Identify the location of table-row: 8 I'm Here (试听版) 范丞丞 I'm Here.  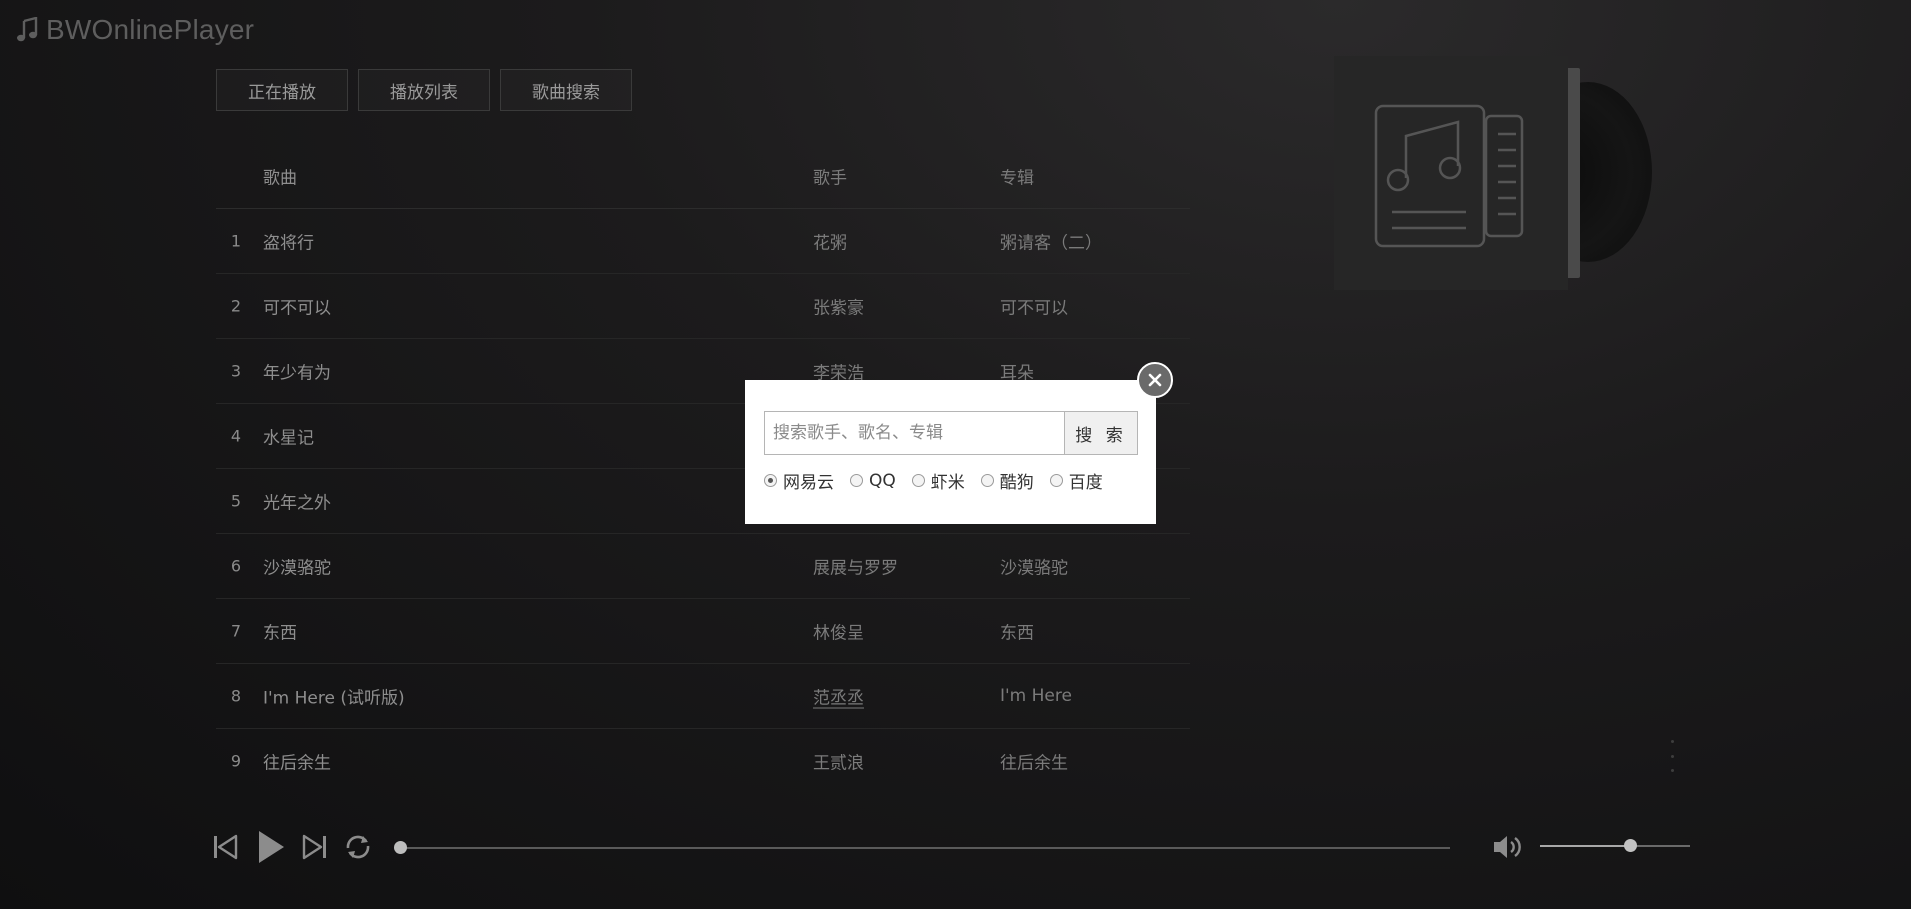
(703, 696).